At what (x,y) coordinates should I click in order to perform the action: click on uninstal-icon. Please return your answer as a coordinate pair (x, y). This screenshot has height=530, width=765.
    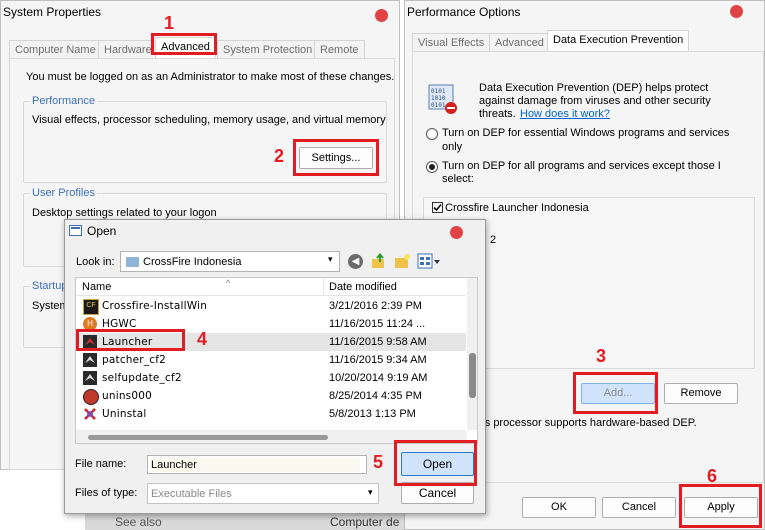
    Looking at the image, I should click on (90, 414).